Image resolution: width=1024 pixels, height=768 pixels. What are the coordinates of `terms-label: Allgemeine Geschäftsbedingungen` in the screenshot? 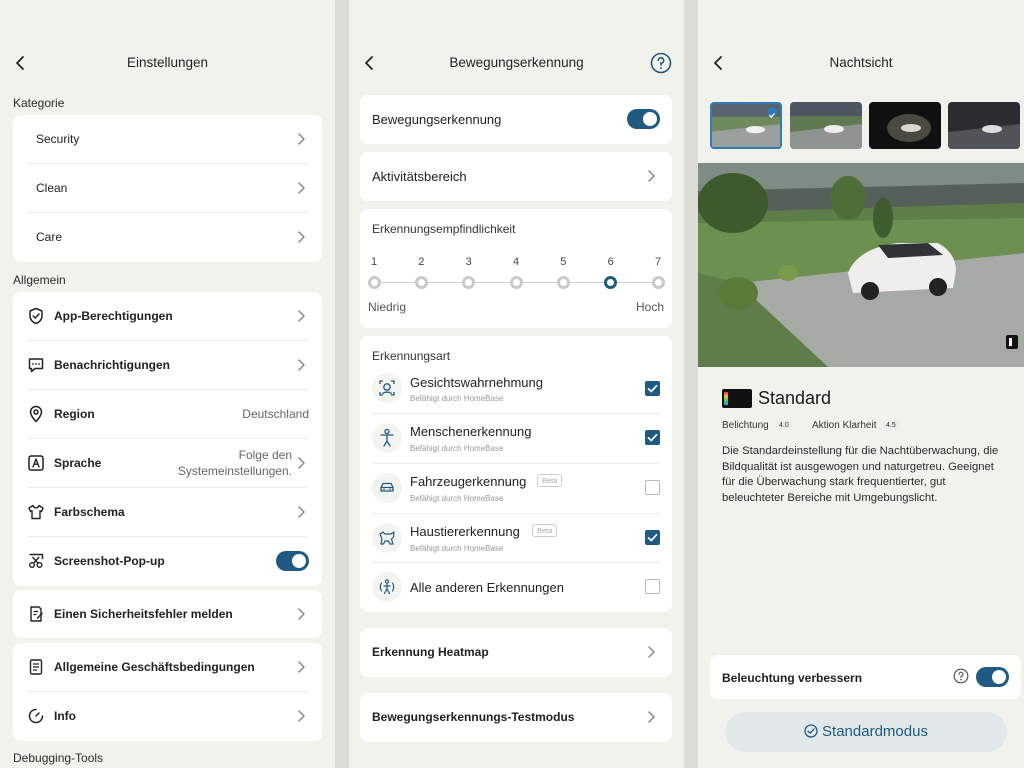 It's located at (154, 667).